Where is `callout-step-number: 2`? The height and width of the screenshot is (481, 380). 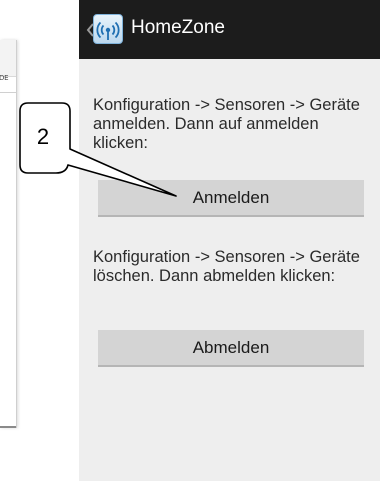 callout-step-number: 2 is located at coordinates (43, 136).